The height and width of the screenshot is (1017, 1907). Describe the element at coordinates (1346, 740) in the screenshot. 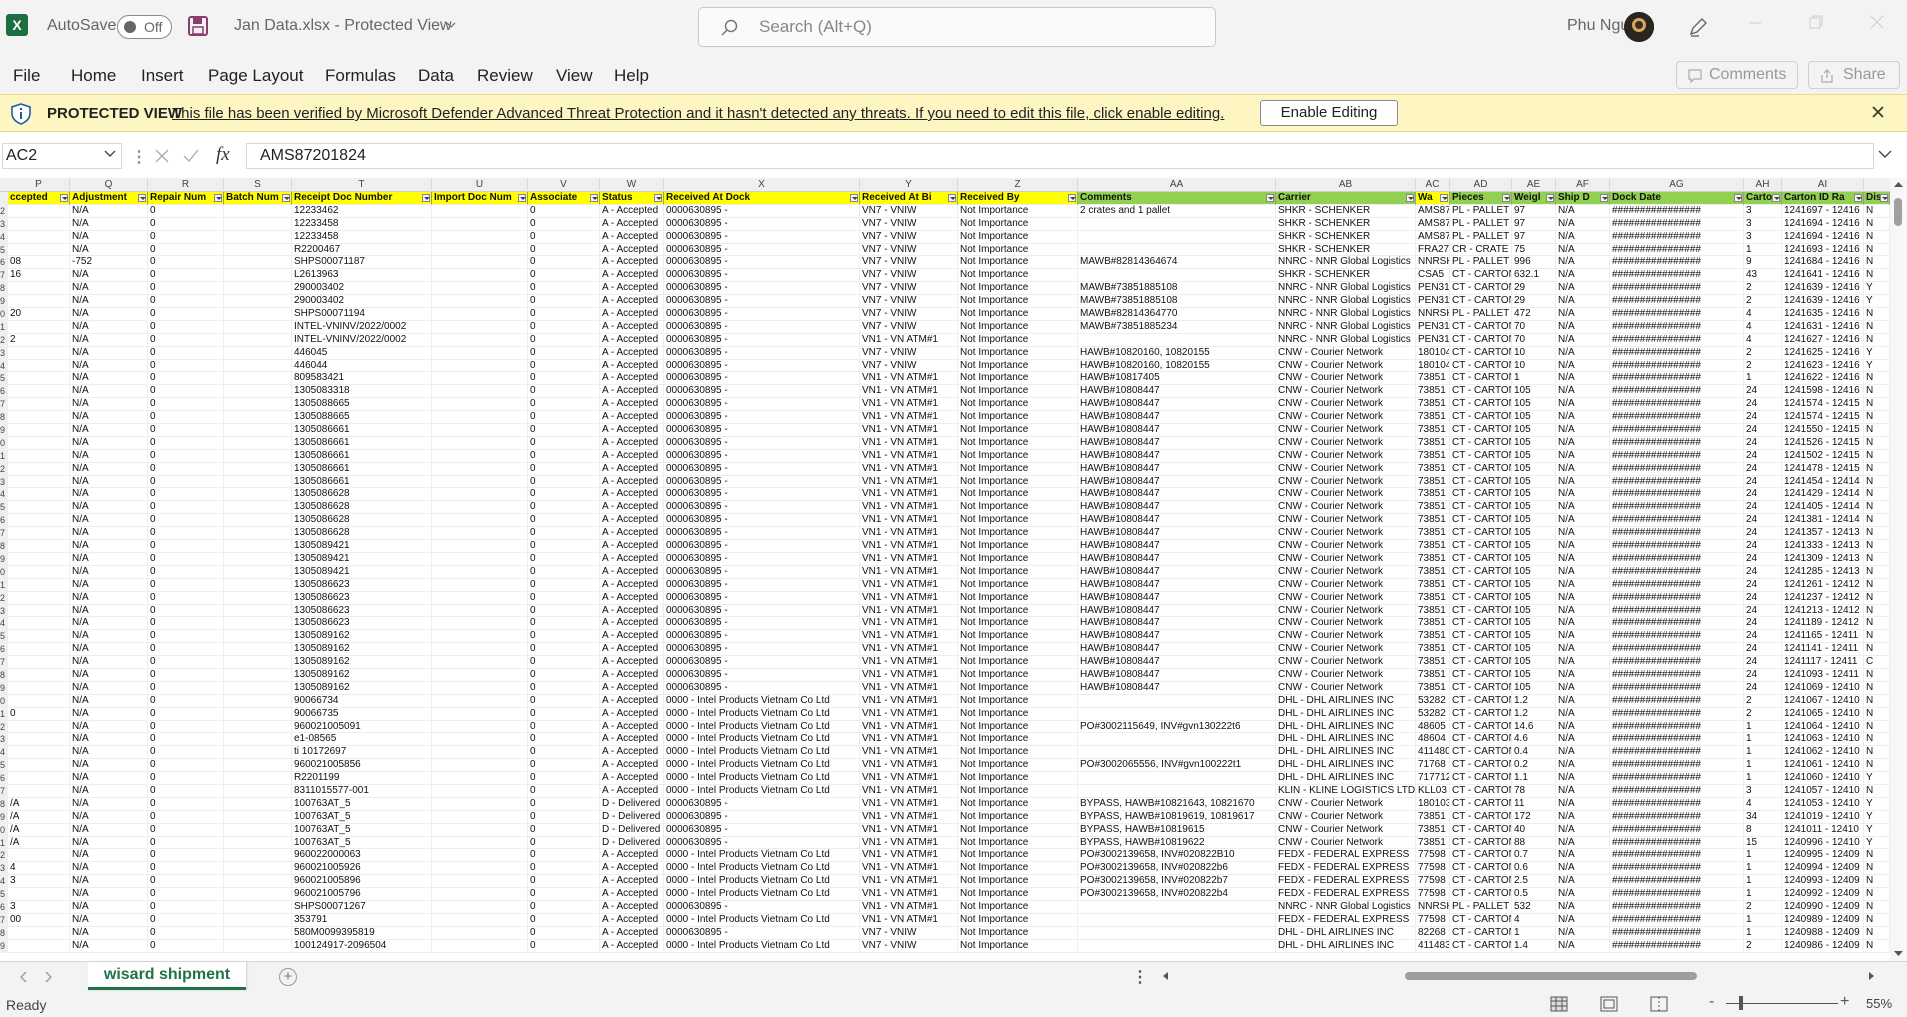

I see `table-cell: DHL - DHL AIRLINES INC` at that location.